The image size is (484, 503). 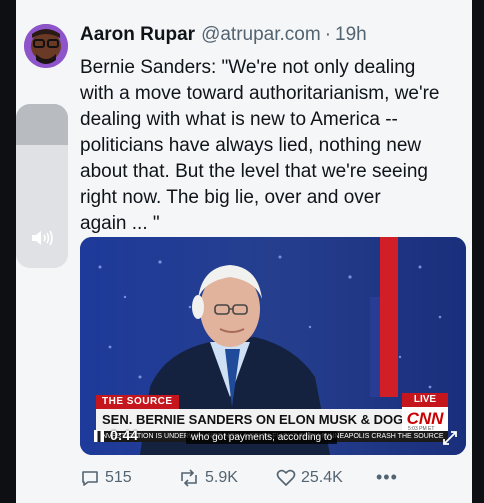 What do you see at coordinates (99, 436) in the screenshot?
I see `pause-icon` at bounding box center [99, 436].